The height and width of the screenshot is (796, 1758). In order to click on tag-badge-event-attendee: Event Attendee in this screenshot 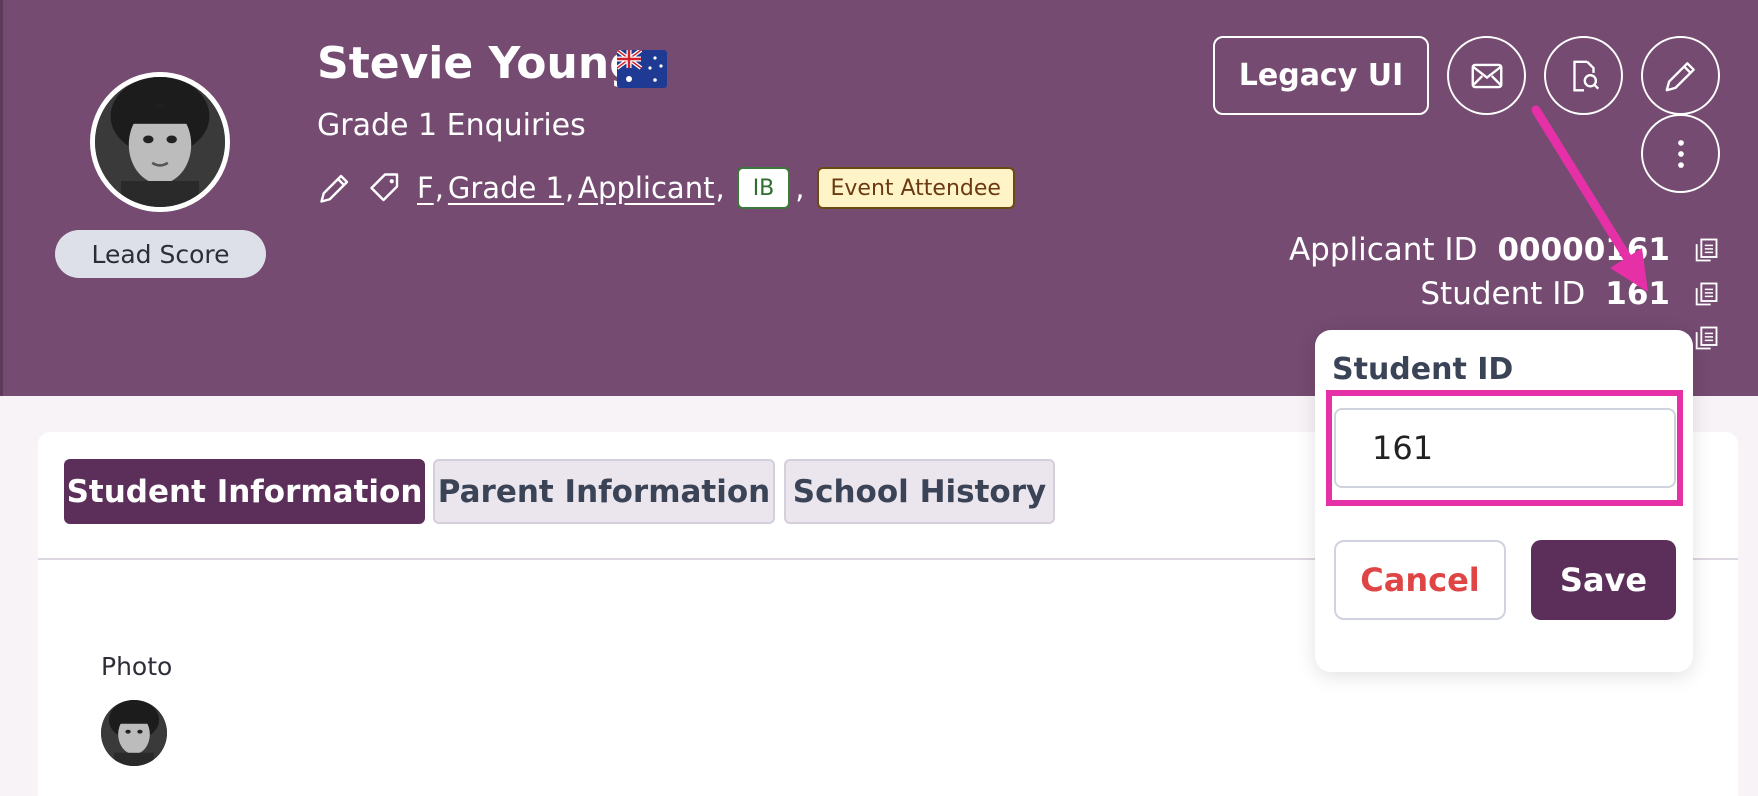, I will do `click(915, 188)`.